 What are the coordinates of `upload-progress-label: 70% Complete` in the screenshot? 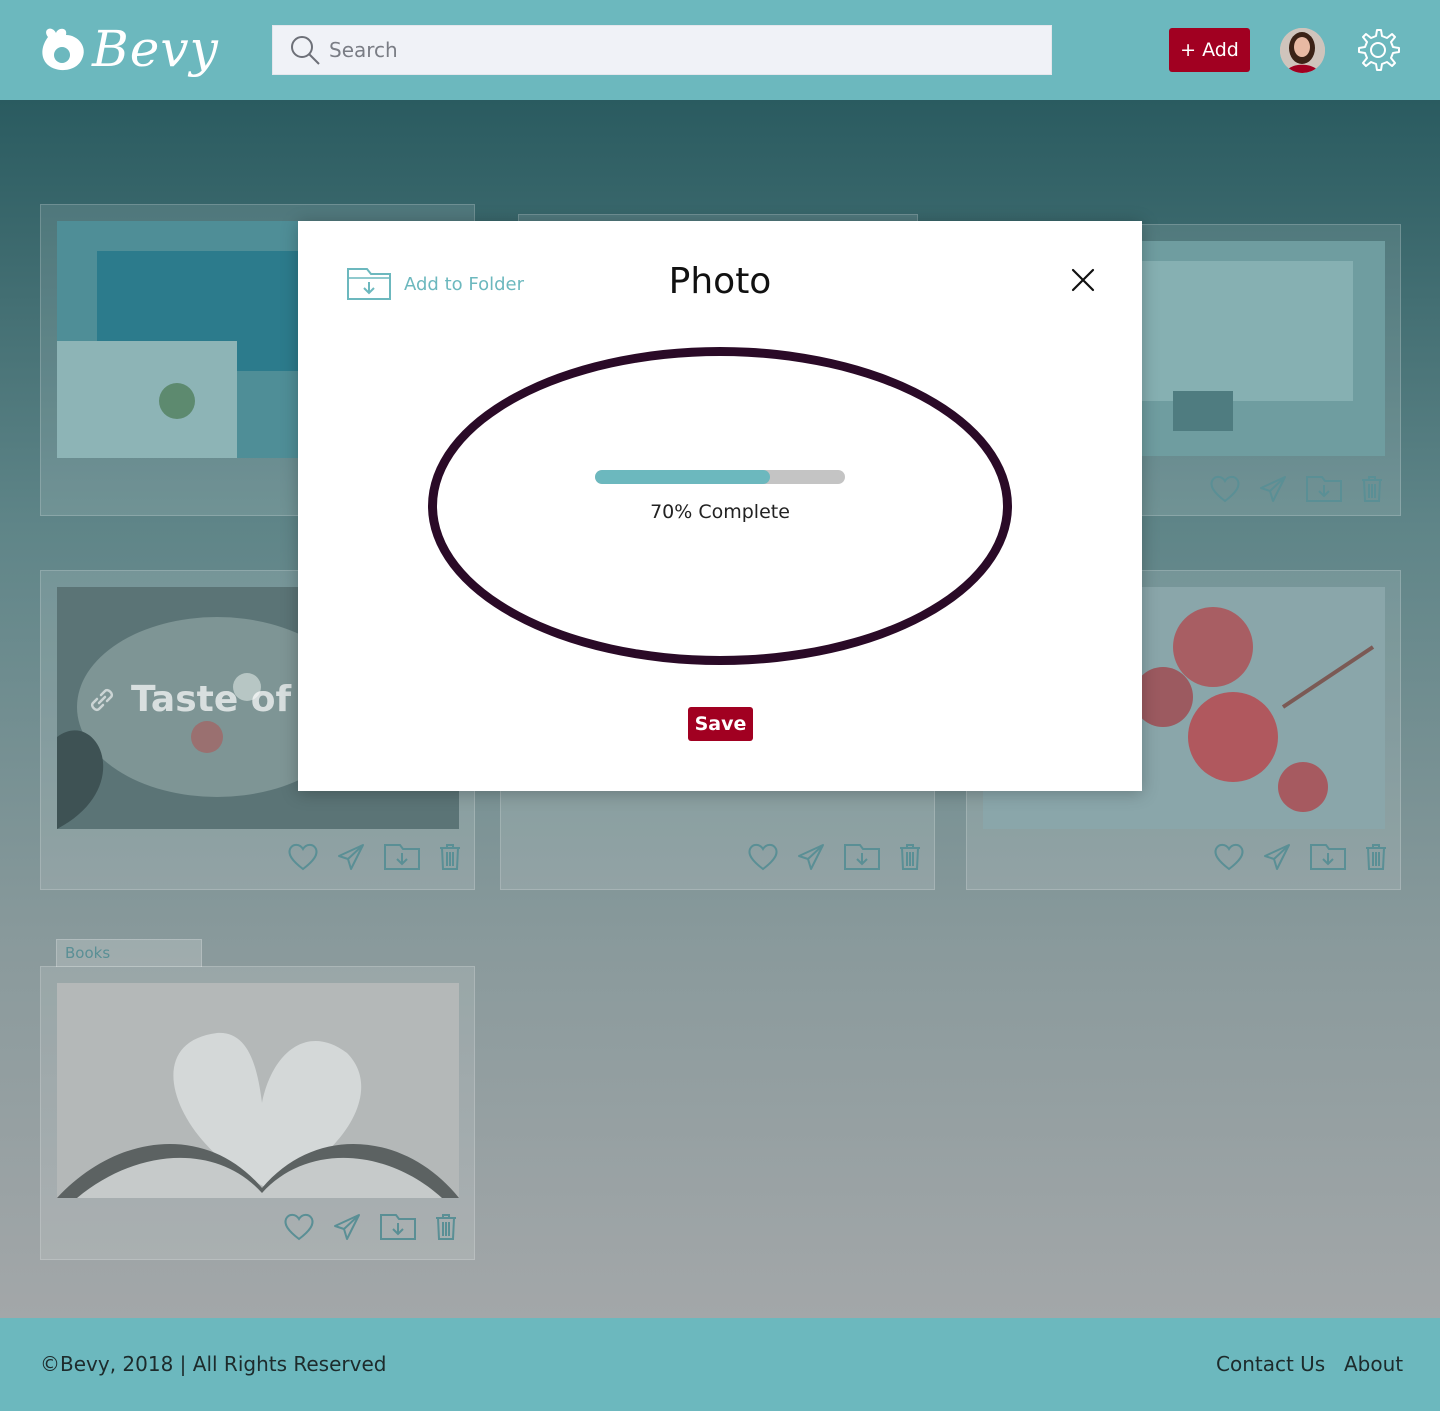 It's located at (720, 512).